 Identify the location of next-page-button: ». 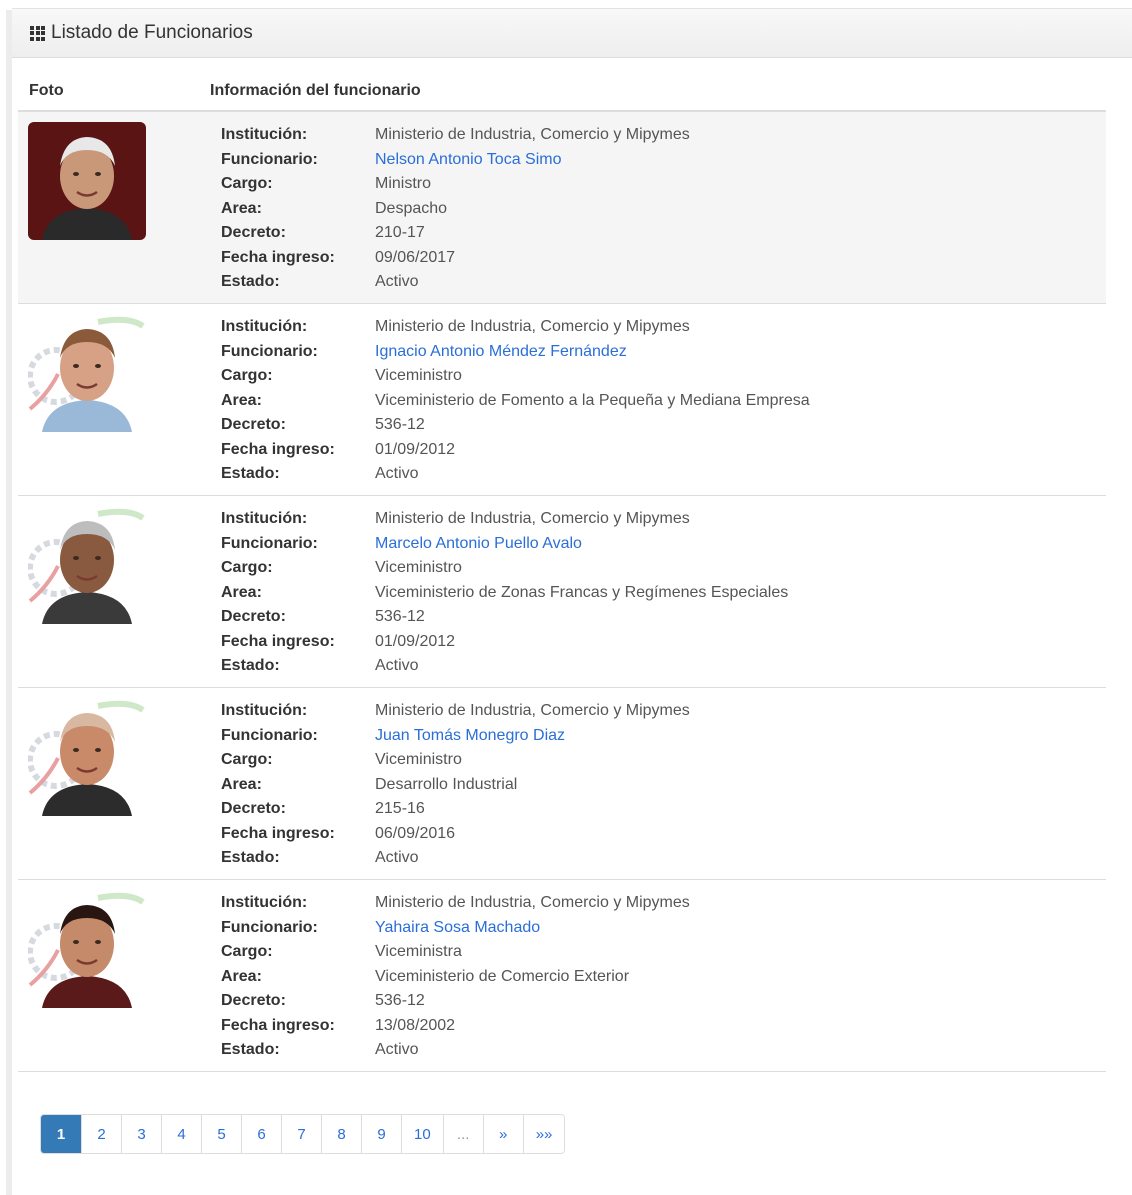
(502, 1134).